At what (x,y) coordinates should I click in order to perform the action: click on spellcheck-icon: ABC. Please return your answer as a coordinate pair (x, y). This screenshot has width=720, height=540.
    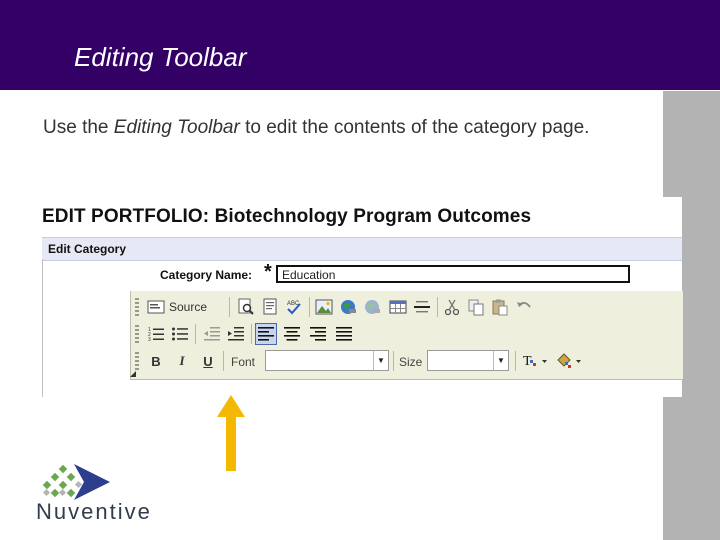
    Looking at the image, I should click on (294, 308).